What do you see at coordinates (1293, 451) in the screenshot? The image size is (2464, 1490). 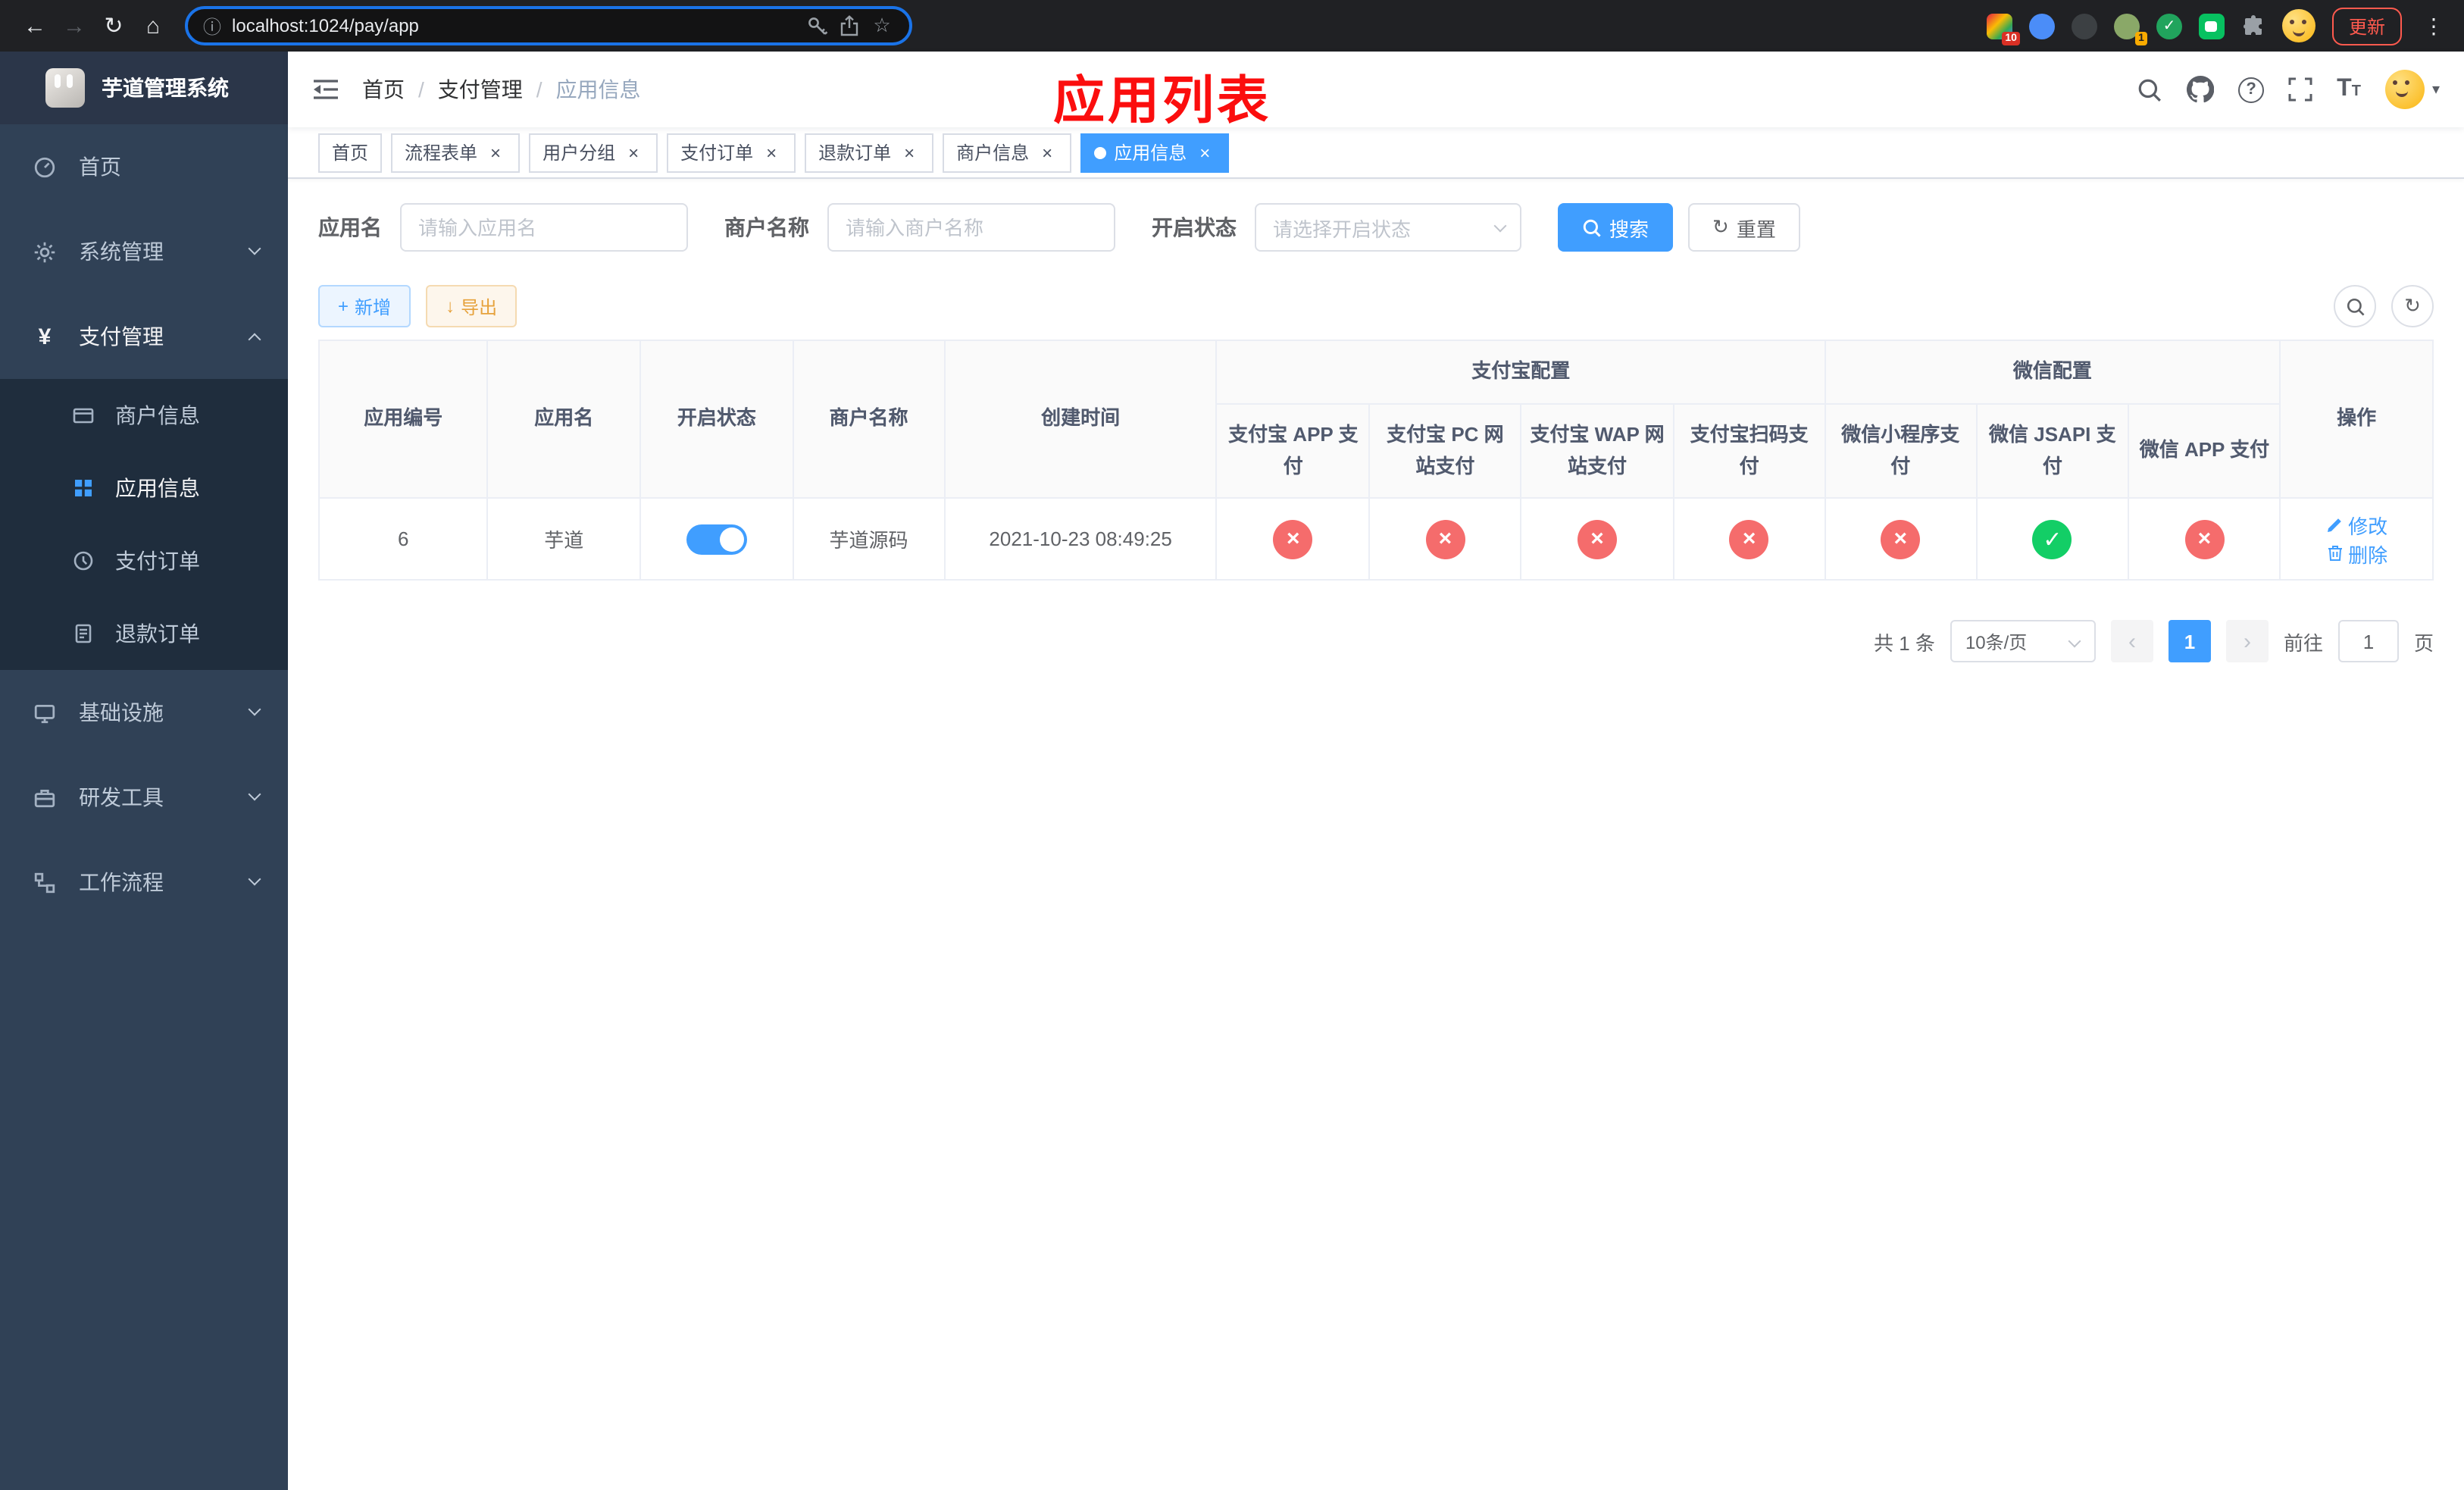 I see `col-header-alipay-app: 支付宝 APP 支付` at bounding box center [1293, 451].